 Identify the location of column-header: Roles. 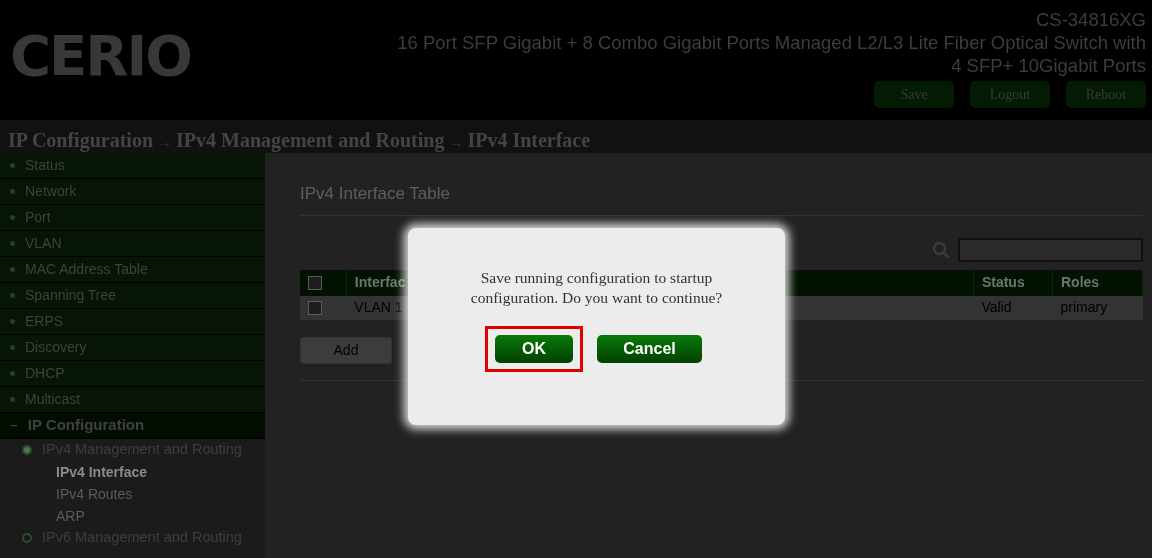
(1080, 282).